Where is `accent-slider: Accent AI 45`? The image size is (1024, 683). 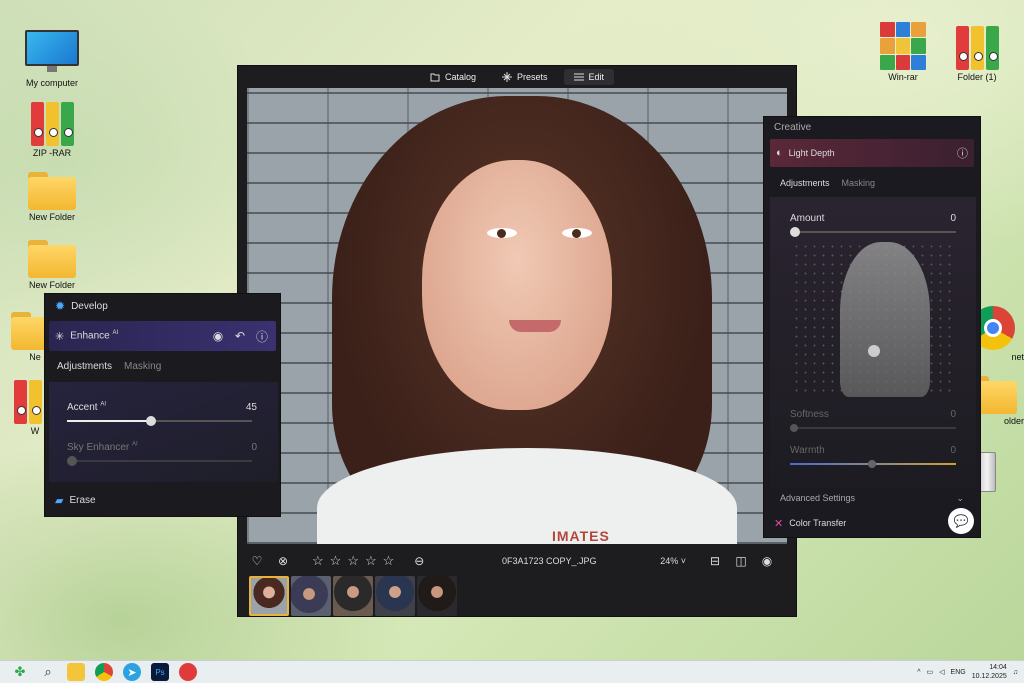
accent-slider: Accent AI 45 is located at coordinates (162, 414).